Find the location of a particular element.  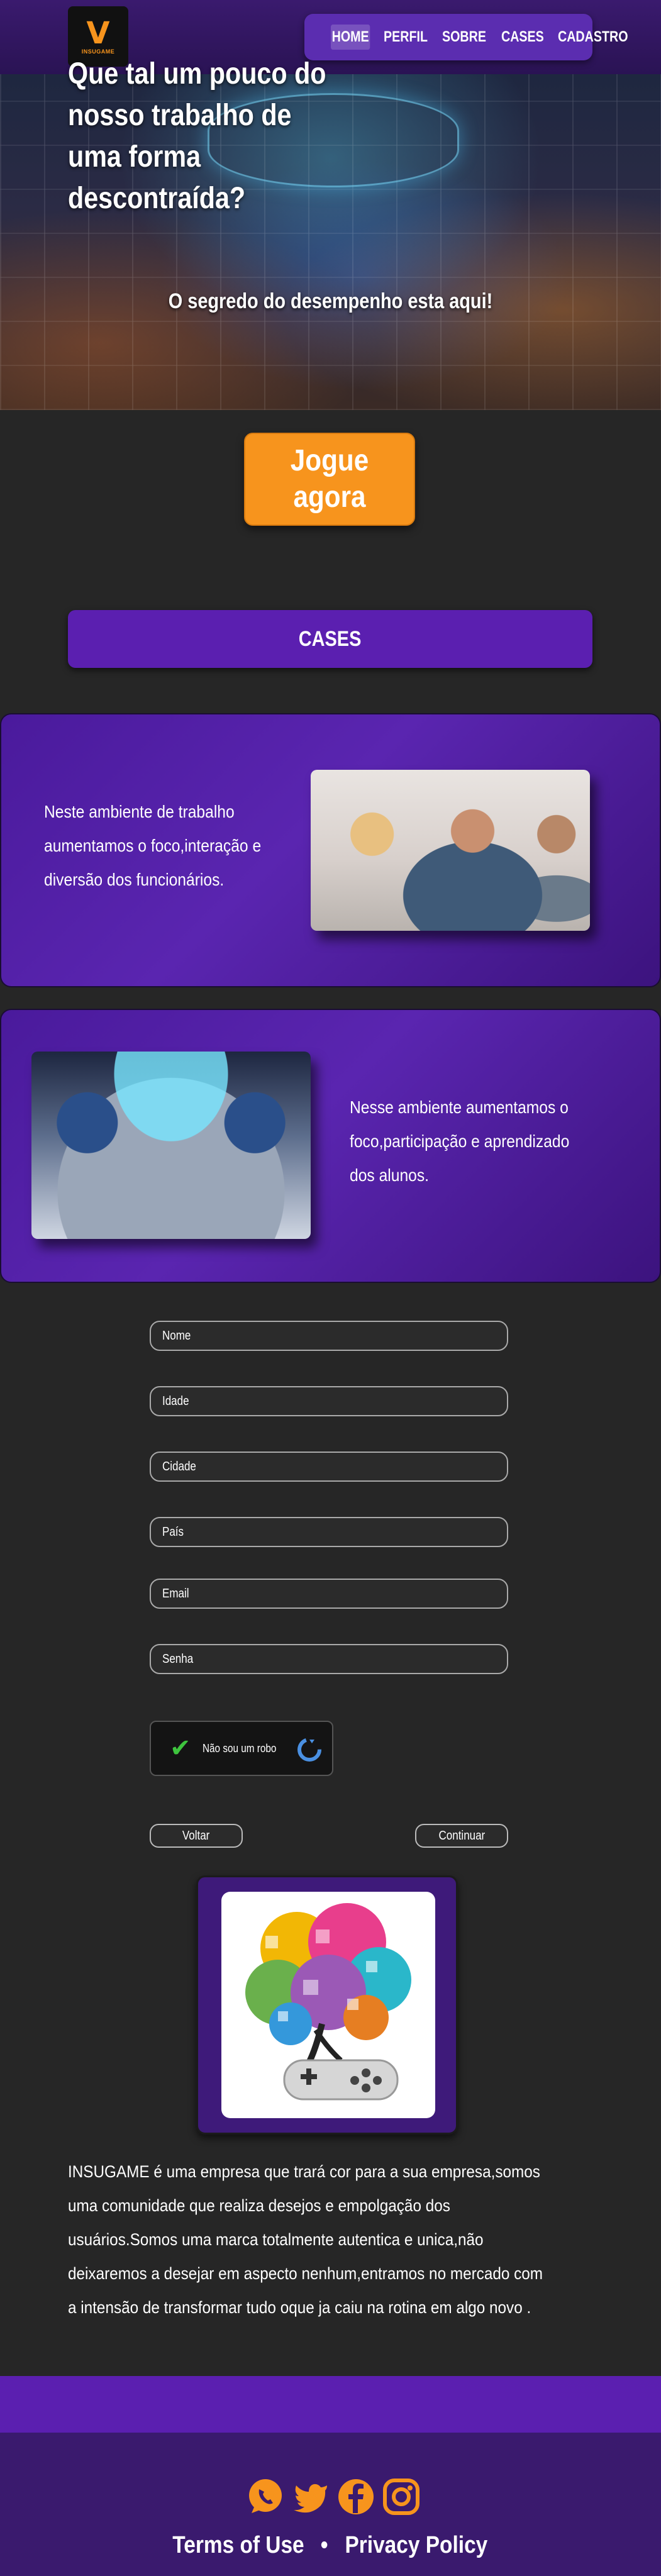

brand-illustration is located at coordinates (328, 2005).